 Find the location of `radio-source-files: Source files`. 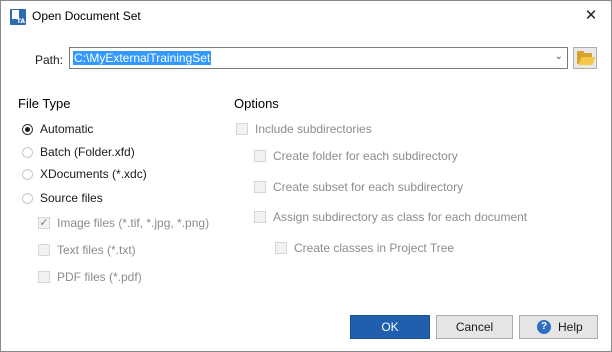

radio-source-files: Source files is located at coordinates (62, 198).